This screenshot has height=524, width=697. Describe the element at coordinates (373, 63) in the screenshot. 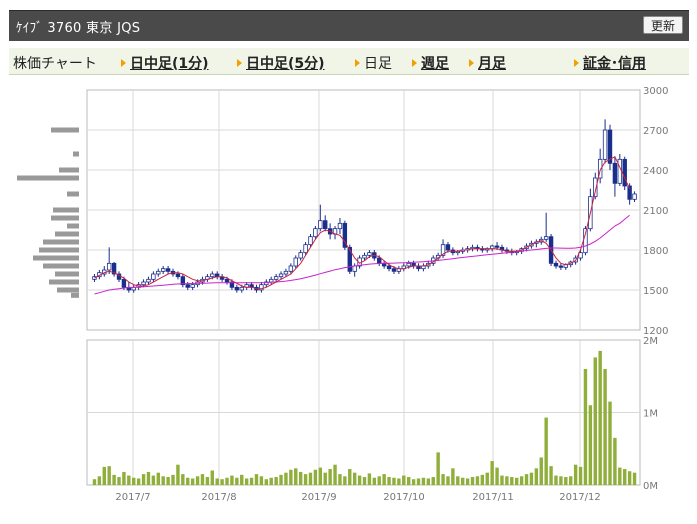

I see `nav-daily: 日足` at that location.